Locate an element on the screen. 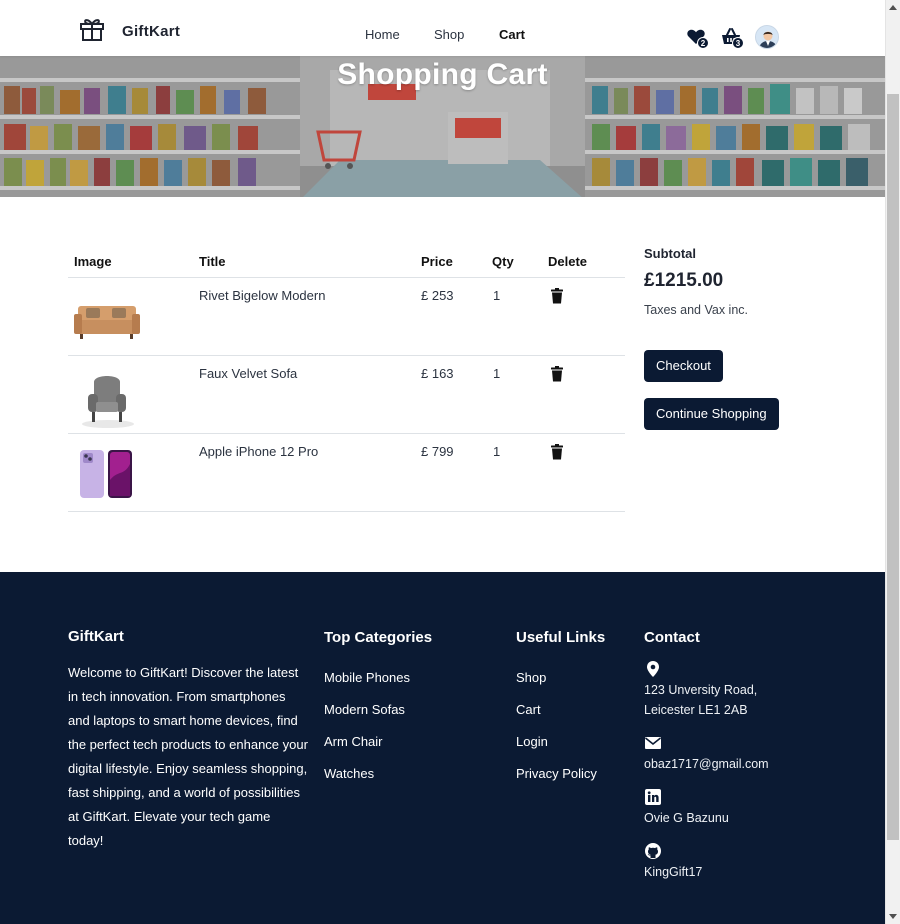 The height and width of the screenshot is (924, 900). cart-row: Faux Velvet Sofa £ 163 1 is located at coordinates (346, 395).